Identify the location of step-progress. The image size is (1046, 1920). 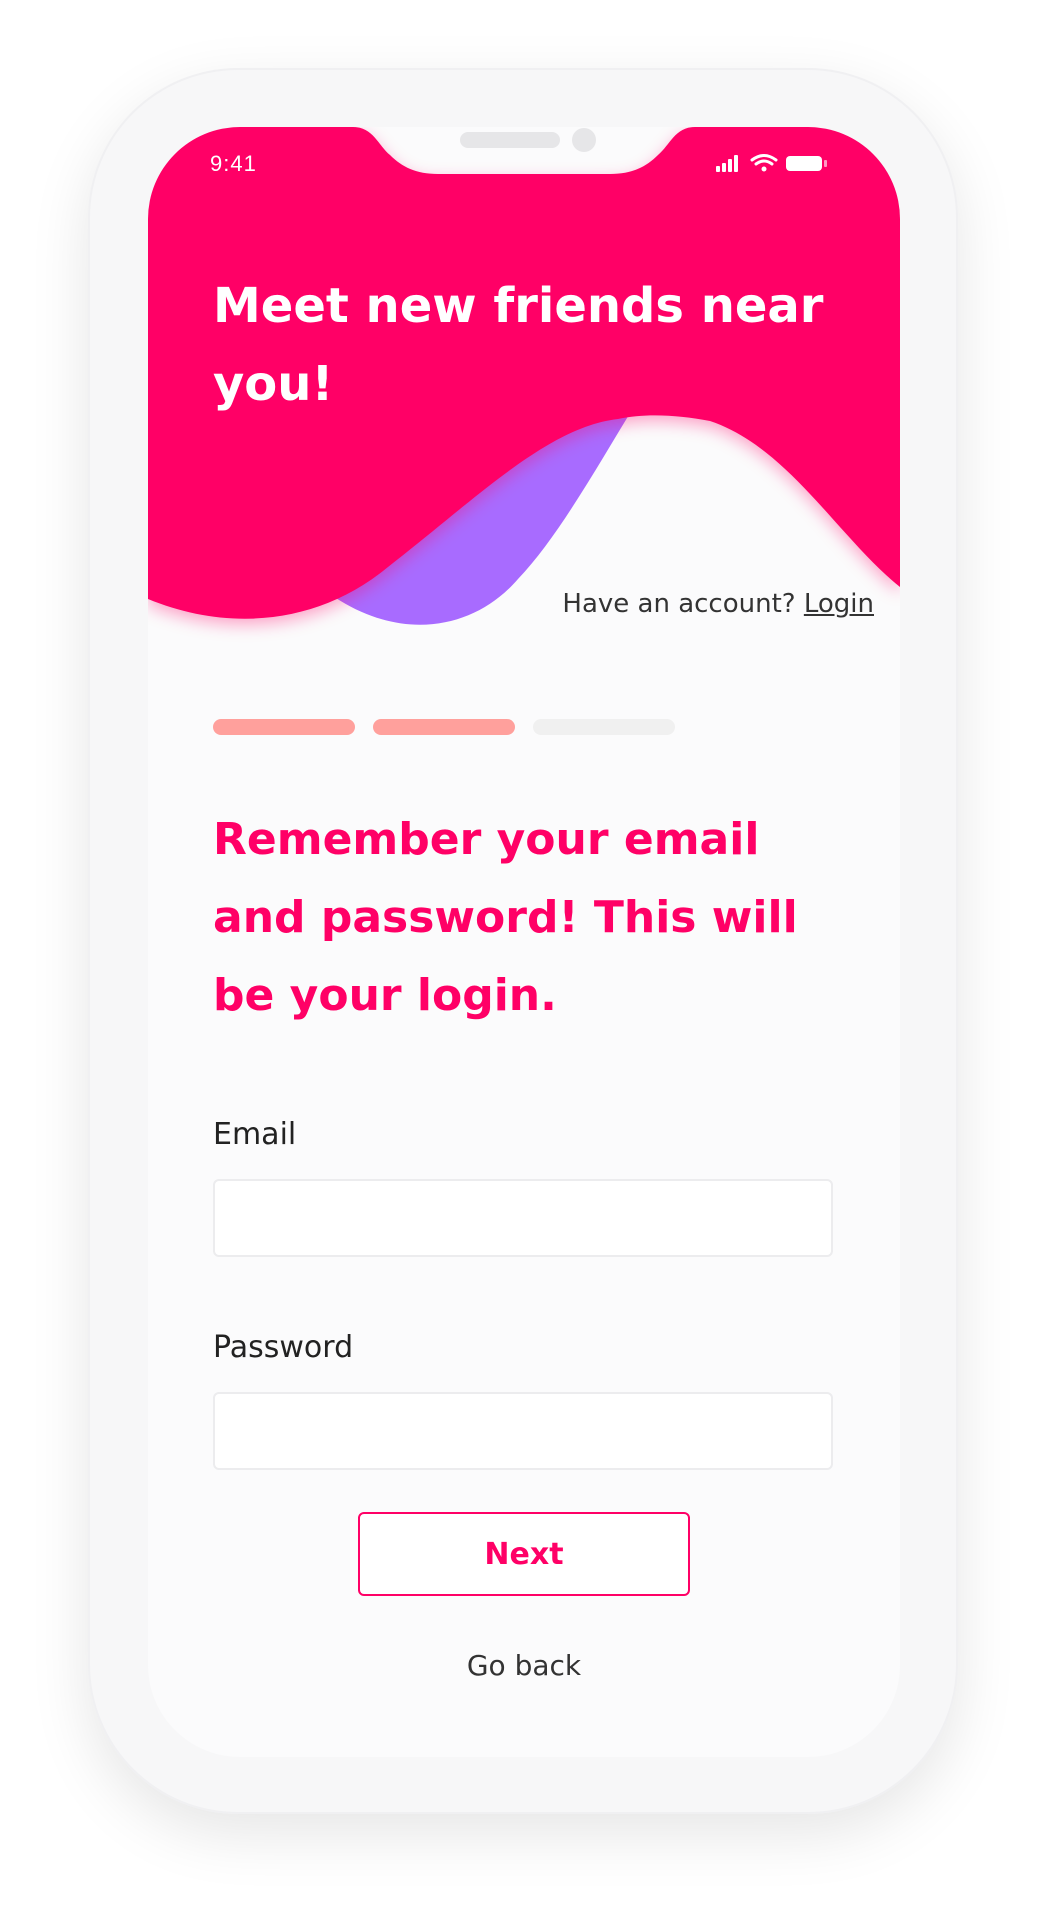
(444, 727).